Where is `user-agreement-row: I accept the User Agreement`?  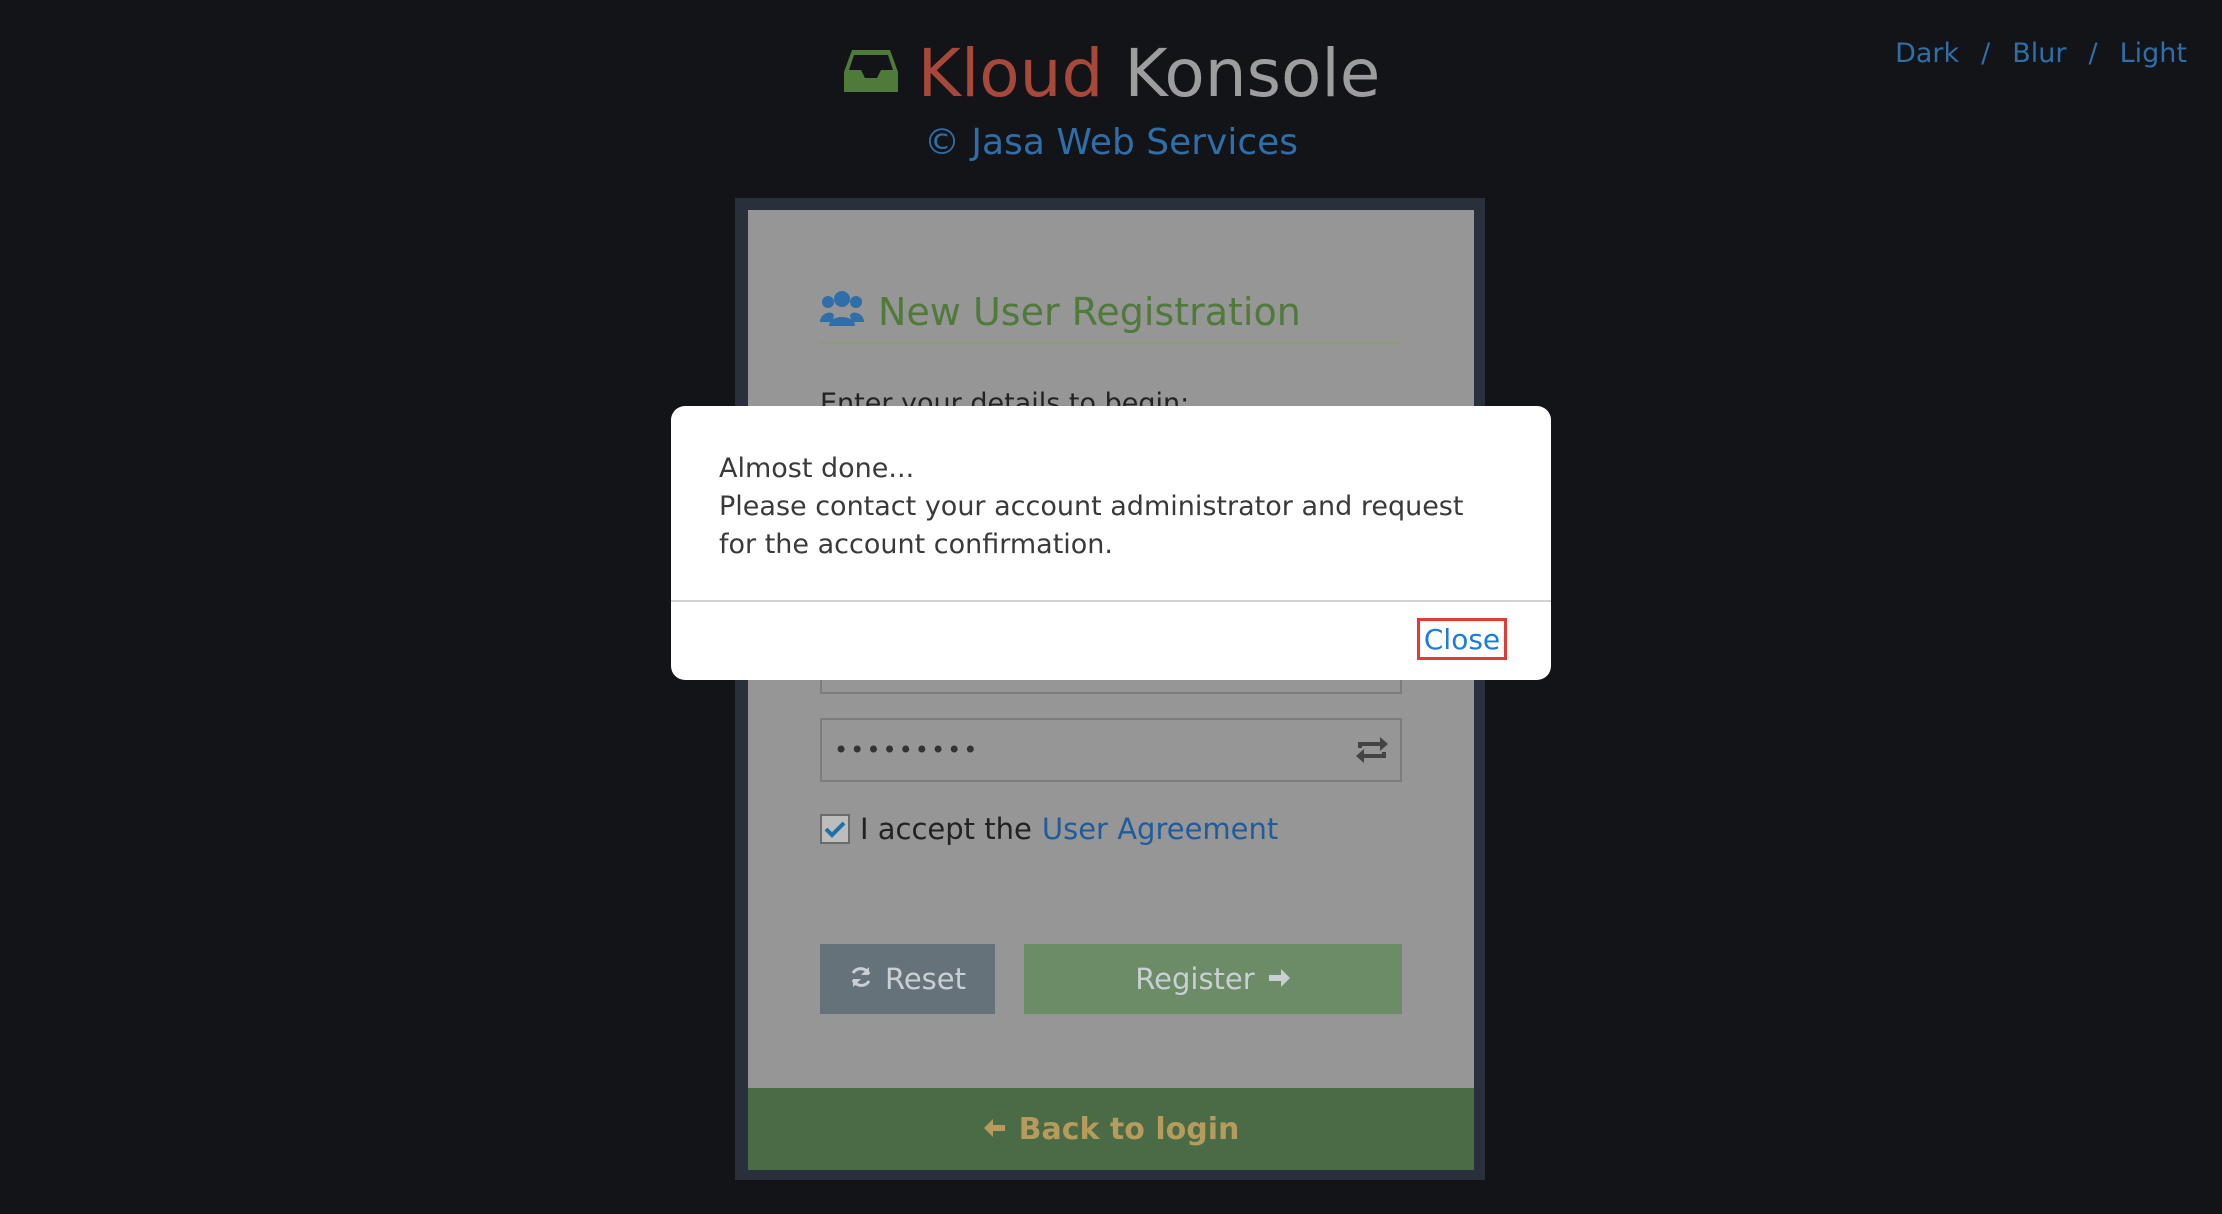
user-agreement-row: I accept the User Agreement is located at coordinates (1049, 829).